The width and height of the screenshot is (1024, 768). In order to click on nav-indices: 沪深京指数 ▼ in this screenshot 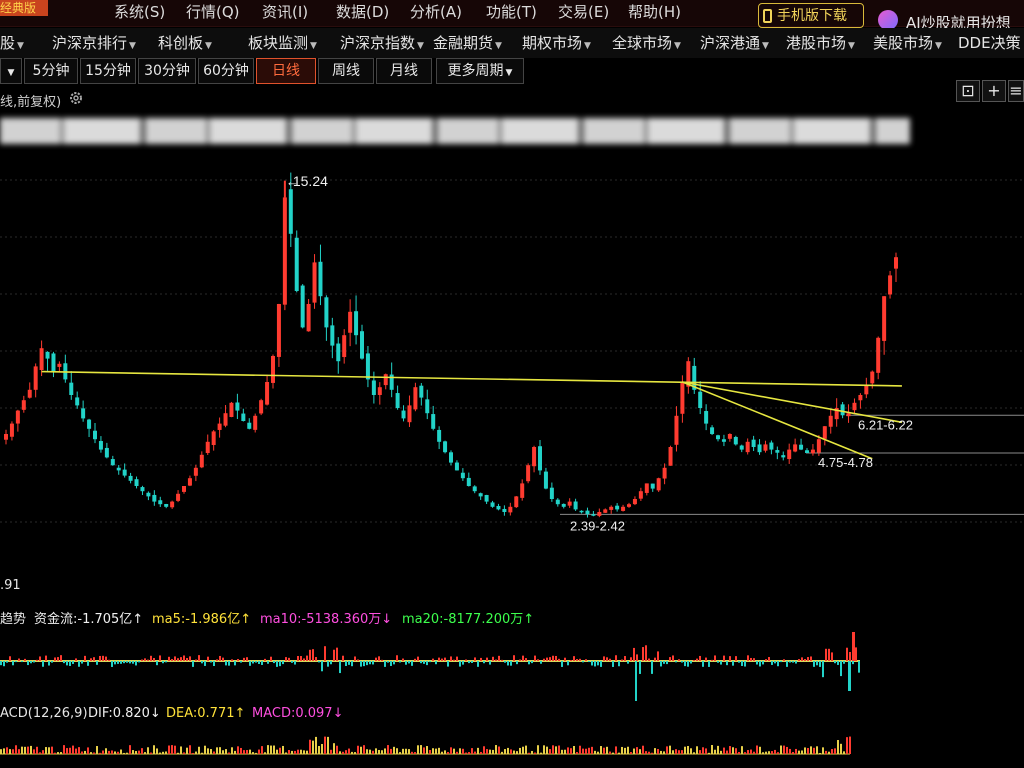, I will do `click(382, 42)`.